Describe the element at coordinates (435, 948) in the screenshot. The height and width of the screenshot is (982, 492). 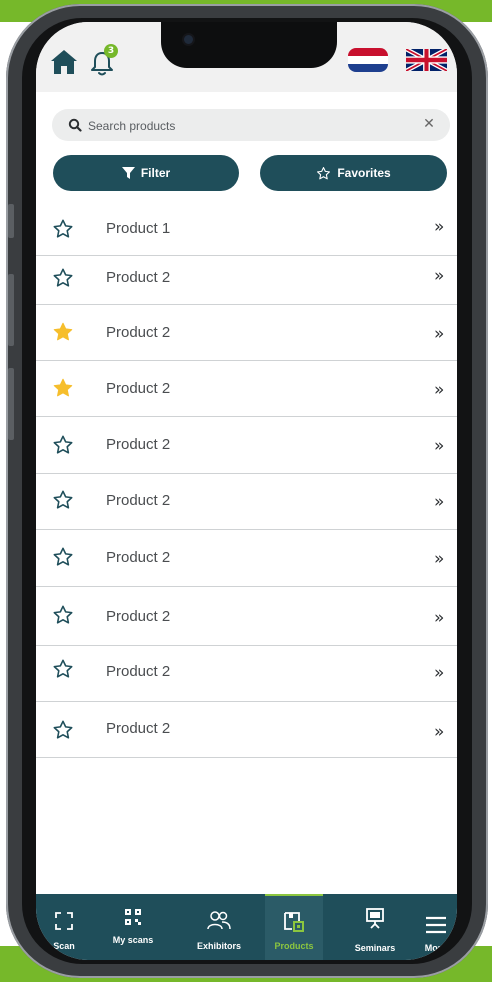
I see `tab-label: More` at that location.